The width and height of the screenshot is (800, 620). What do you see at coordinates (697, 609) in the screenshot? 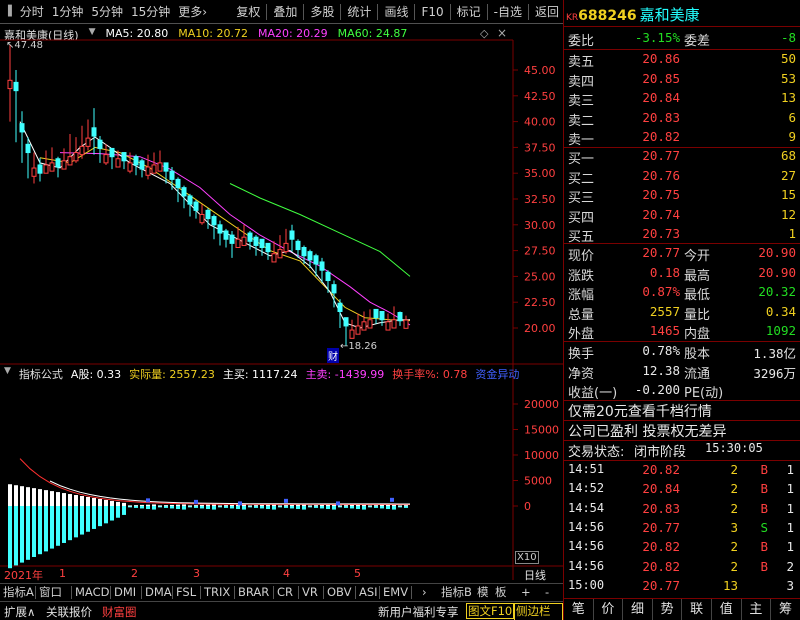
I see `detail-tab: 联` at bounding box center [697, 609].